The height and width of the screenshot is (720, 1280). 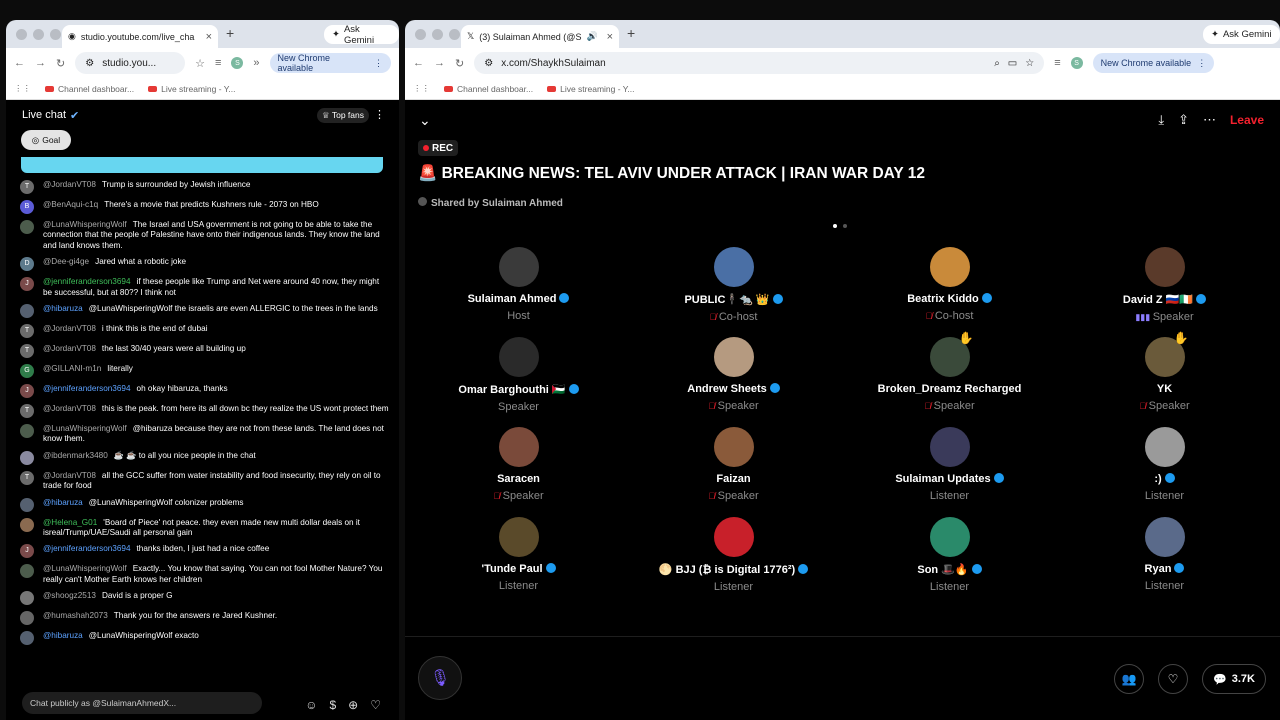 I want to click on chat-username: @Helena_G01, so click(x=70, y=522).